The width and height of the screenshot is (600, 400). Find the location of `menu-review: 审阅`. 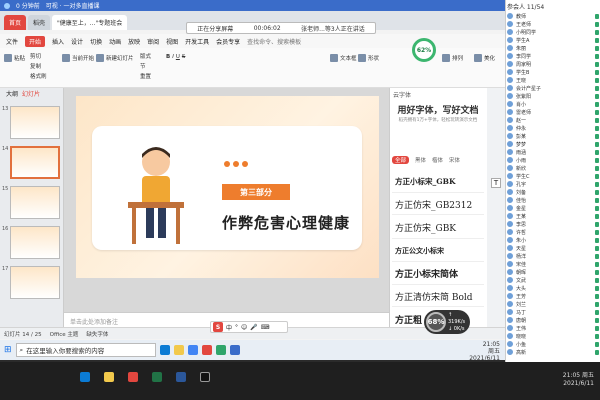

menu-review: 审阅 is located at coordinates (153, 41).